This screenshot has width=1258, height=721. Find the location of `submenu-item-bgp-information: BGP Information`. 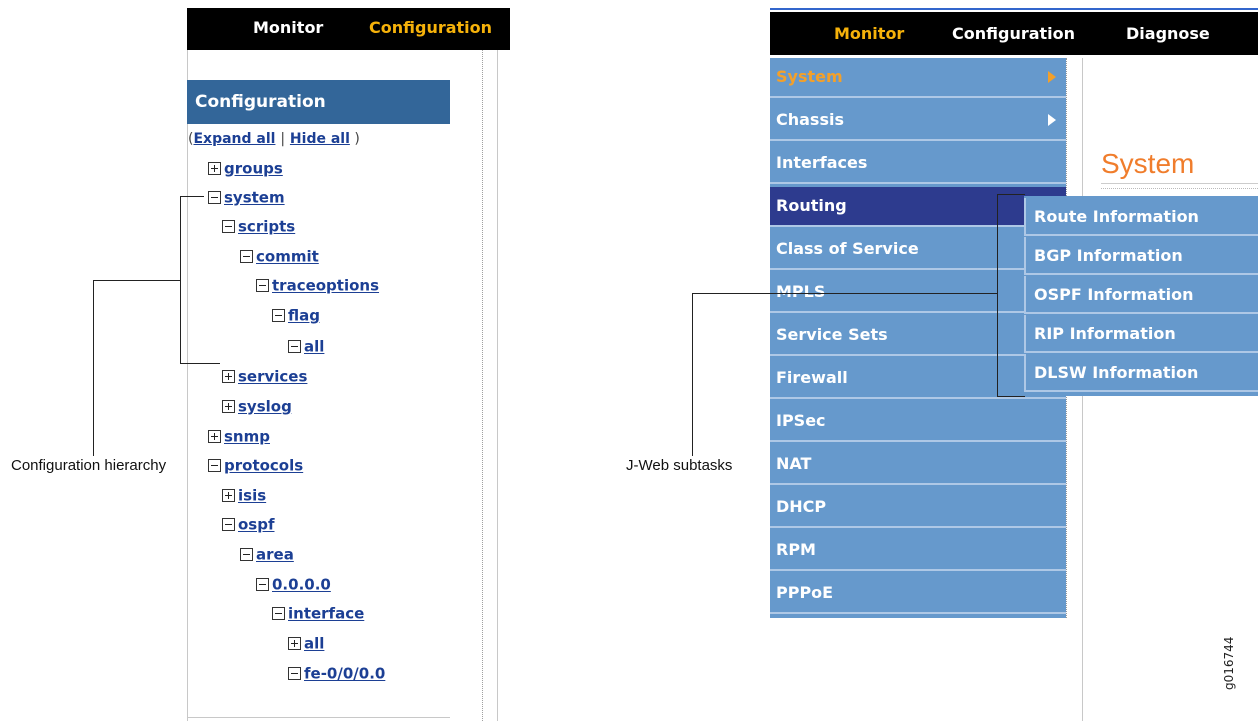

submenu-item-bgp-information: BGP Information is located at coordinates (1141, 256).